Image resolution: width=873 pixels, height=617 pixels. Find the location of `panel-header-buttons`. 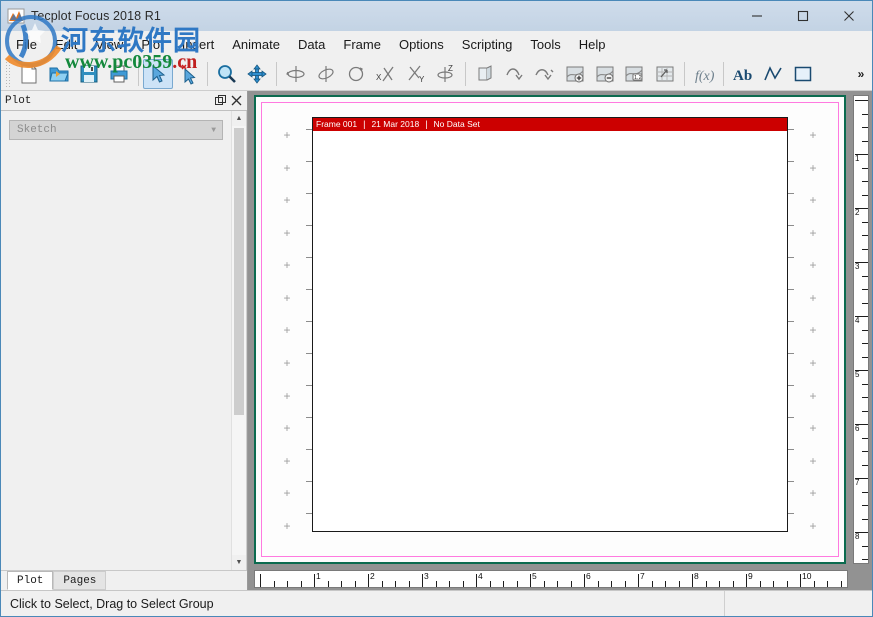

panel-header-buttons is located at coordinates (230, 101).